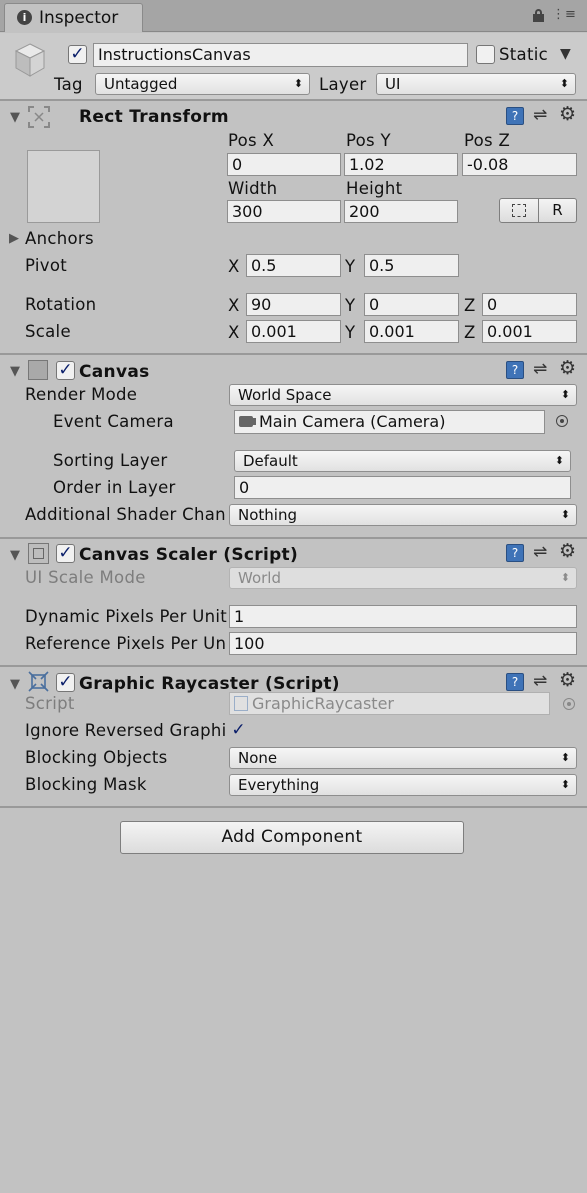 This screenshot has width=587, height=1193. I want to click on pivot-y-letter: Y, so click(350, 266).